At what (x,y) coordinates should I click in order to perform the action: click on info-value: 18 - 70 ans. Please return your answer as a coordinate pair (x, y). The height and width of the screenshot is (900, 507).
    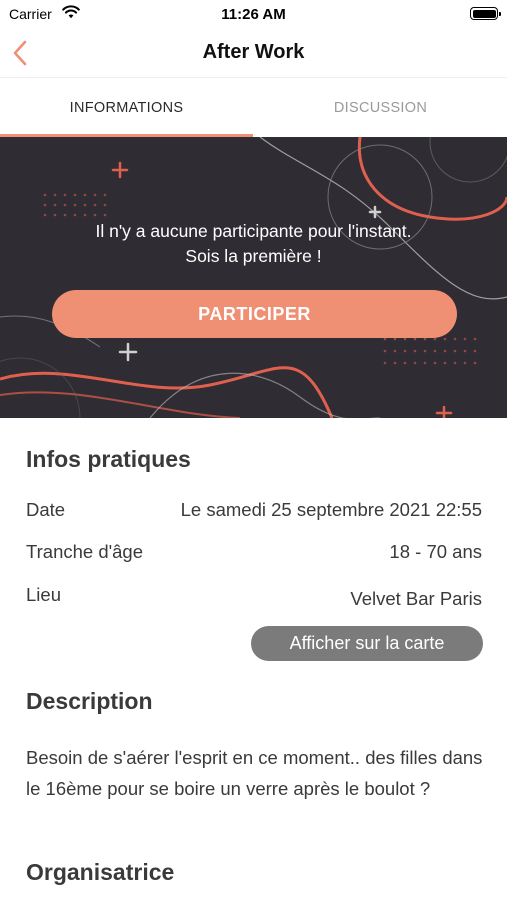
    Looking at the image, I should click on (435, 551).